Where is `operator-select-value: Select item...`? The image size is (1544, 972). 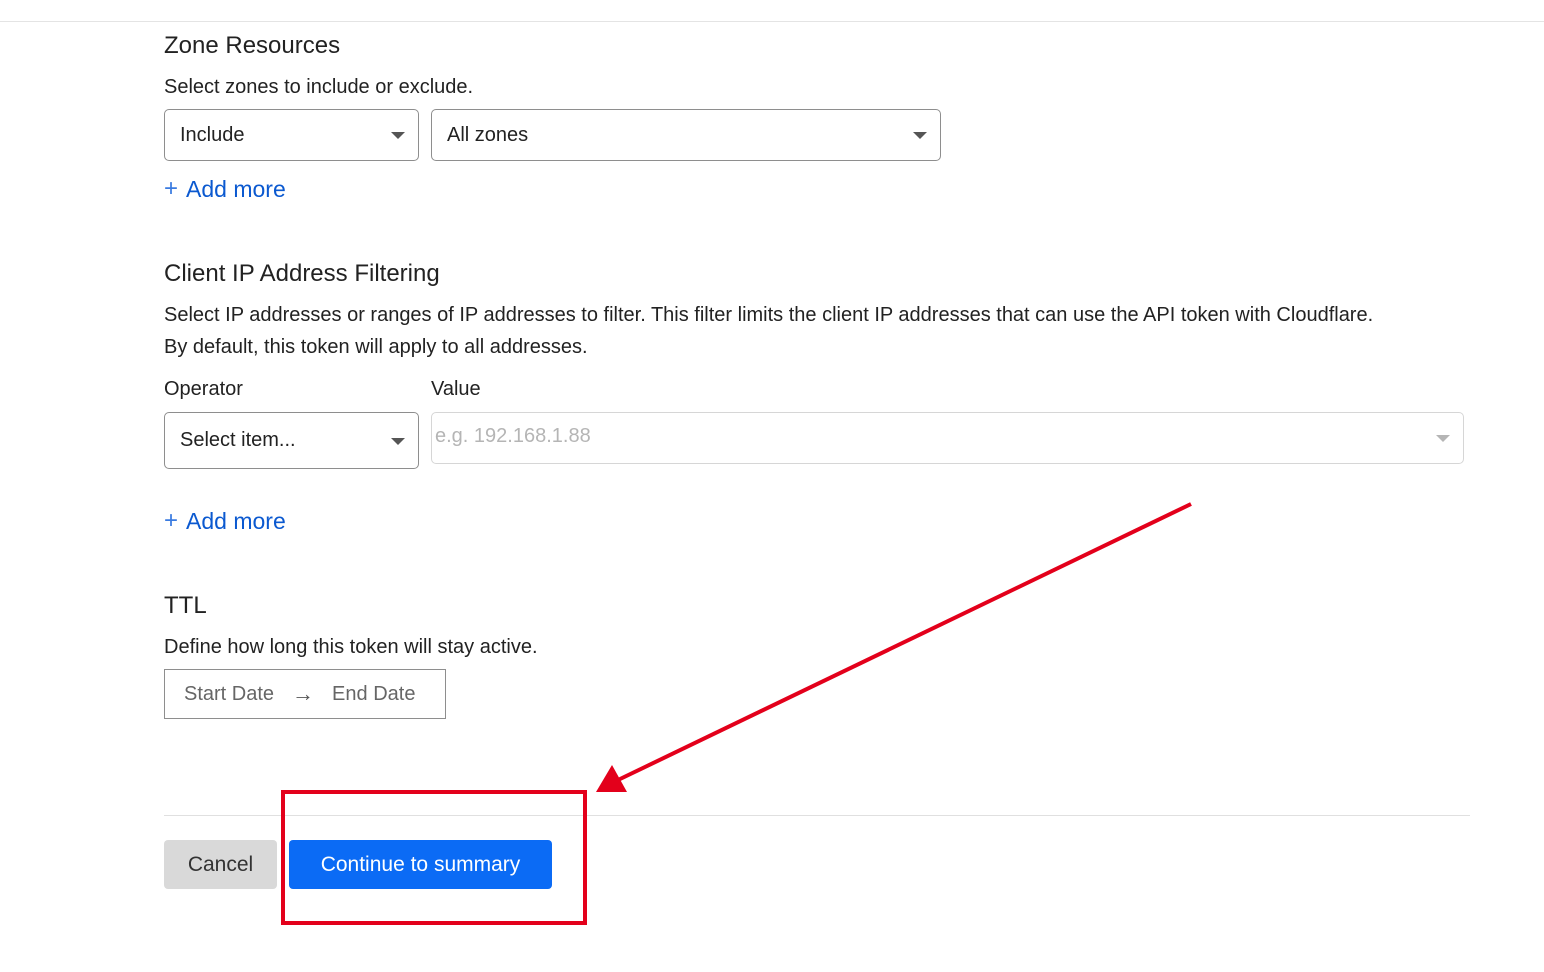 operator-select-value: Select item... is located at coordinates (238, 440).